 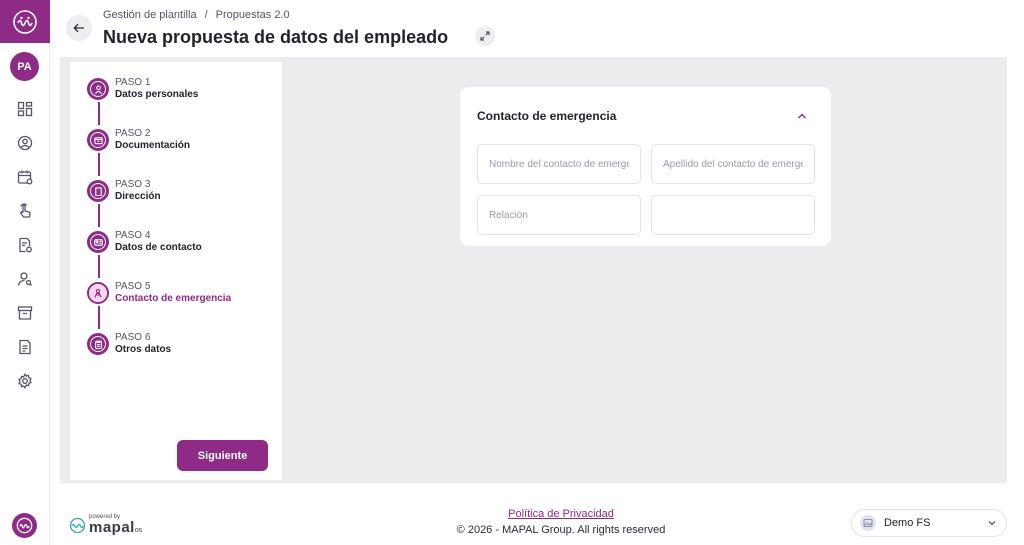 I want to click on company-logo-icon, so click(x=868, y=523).